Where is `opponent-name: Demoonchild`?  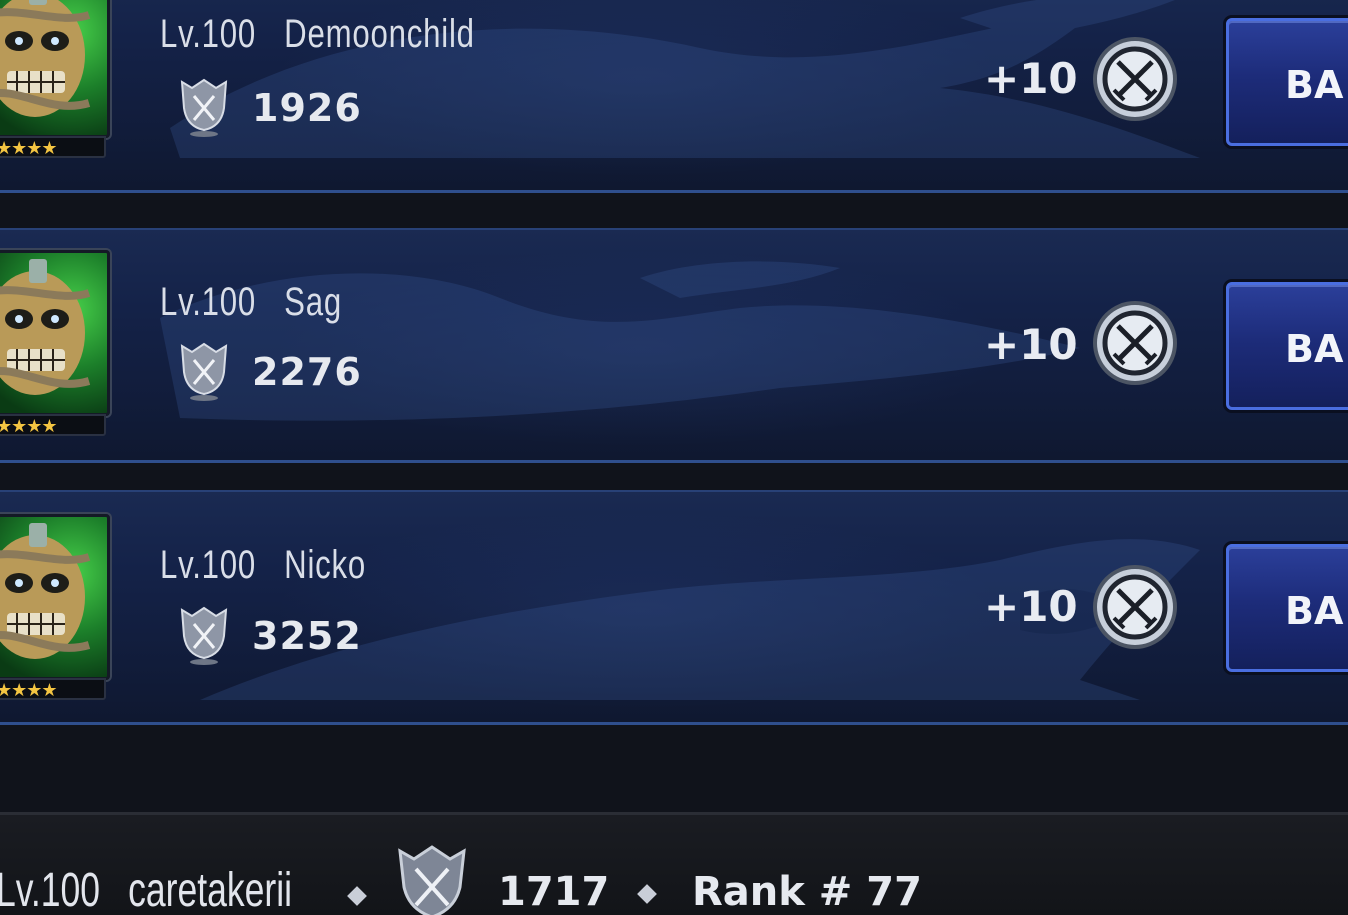 opponent-name: Demoonchild is located at coordinates (379, 34).